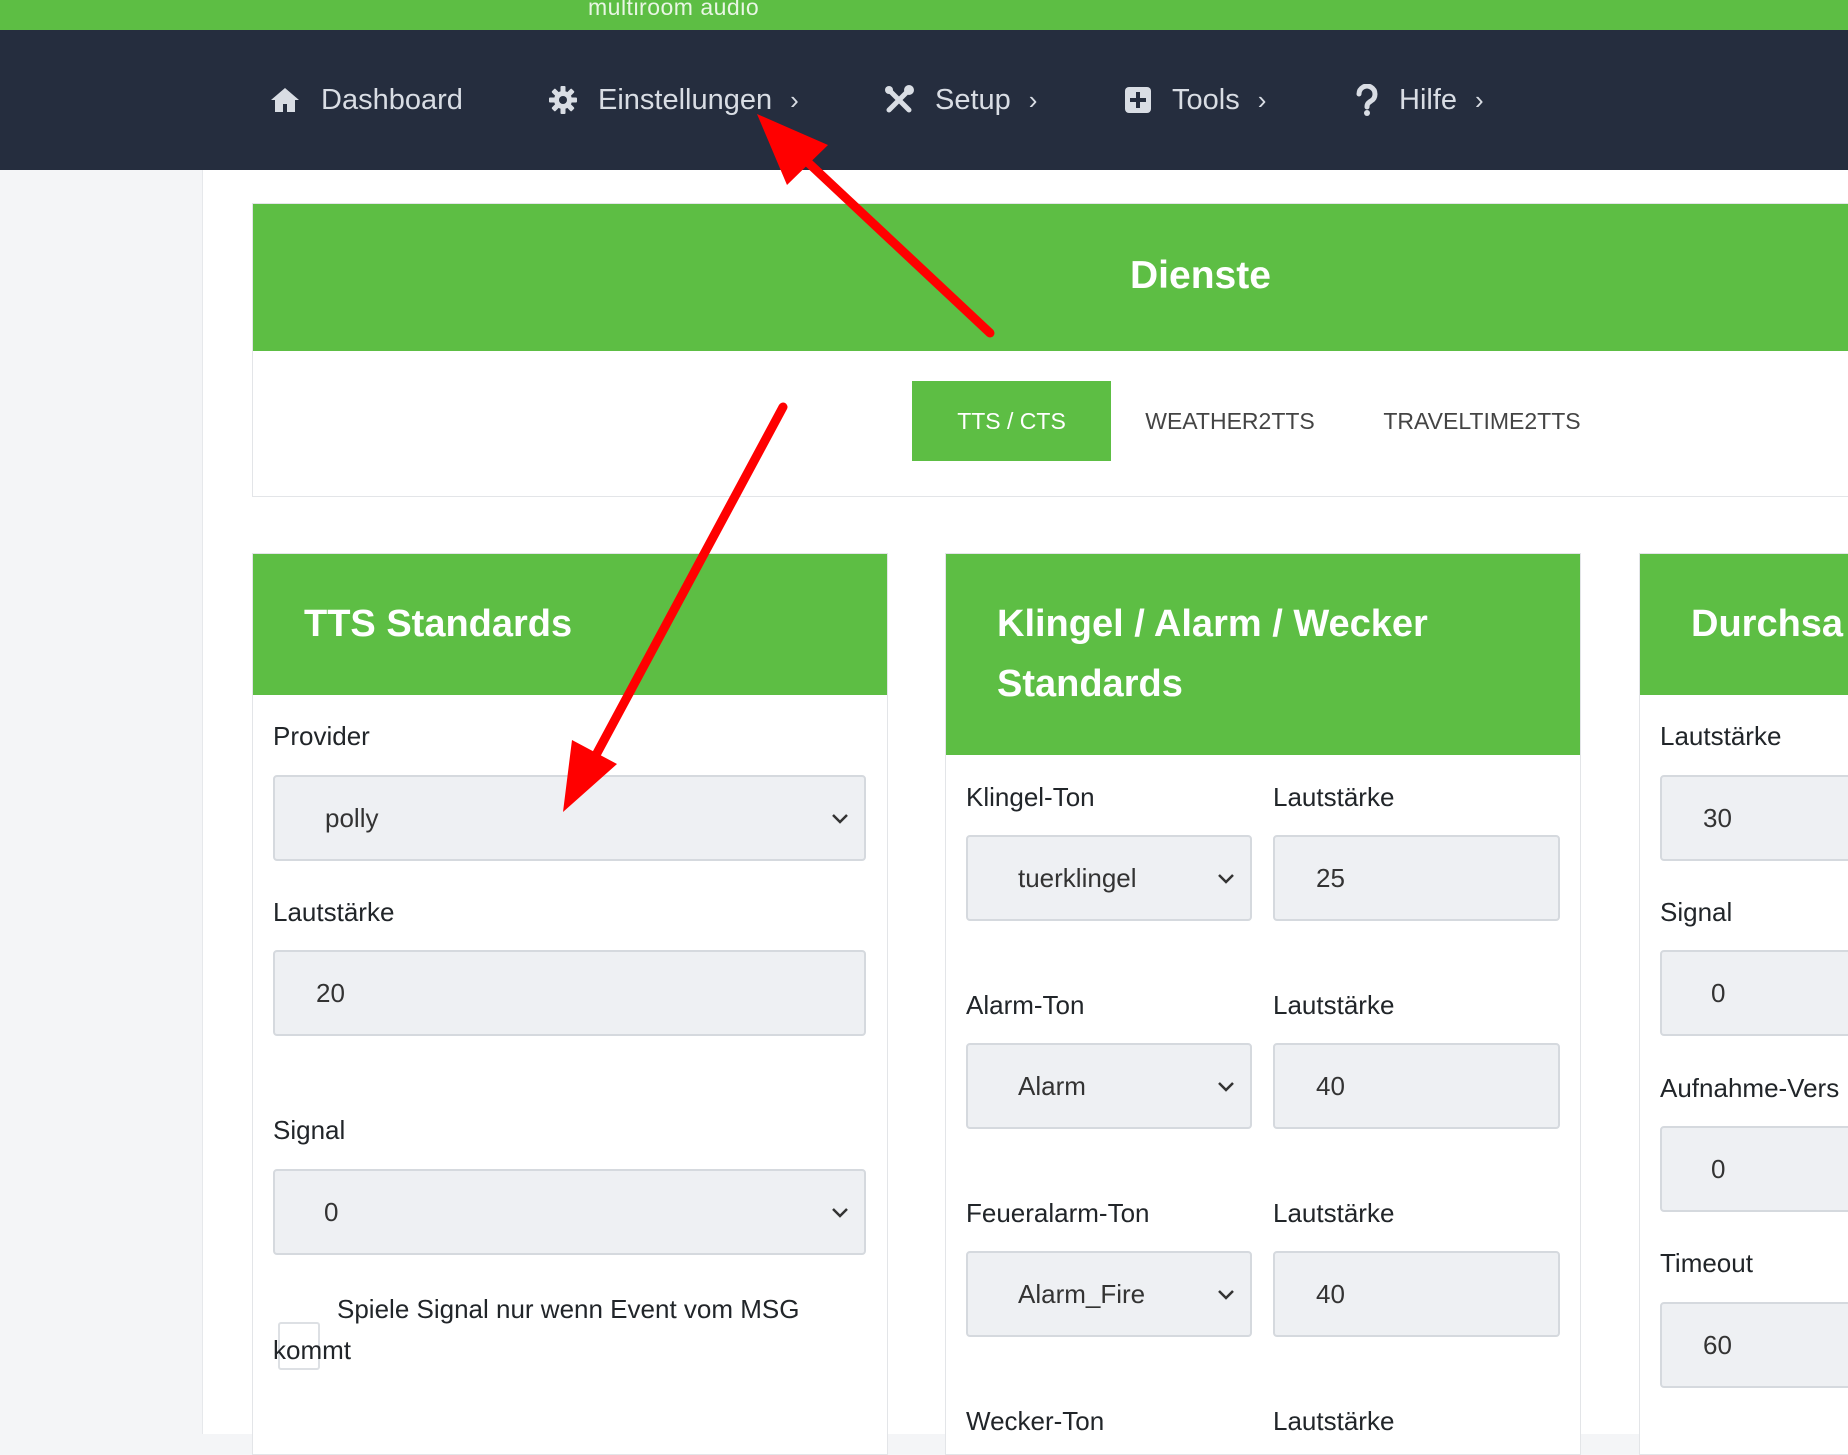 The width and height of the screenshot is (1848, 1455). Describe the element at coordinates (876, 226) in the screenshot. I see `arrow-to-einstellungen` at that location.